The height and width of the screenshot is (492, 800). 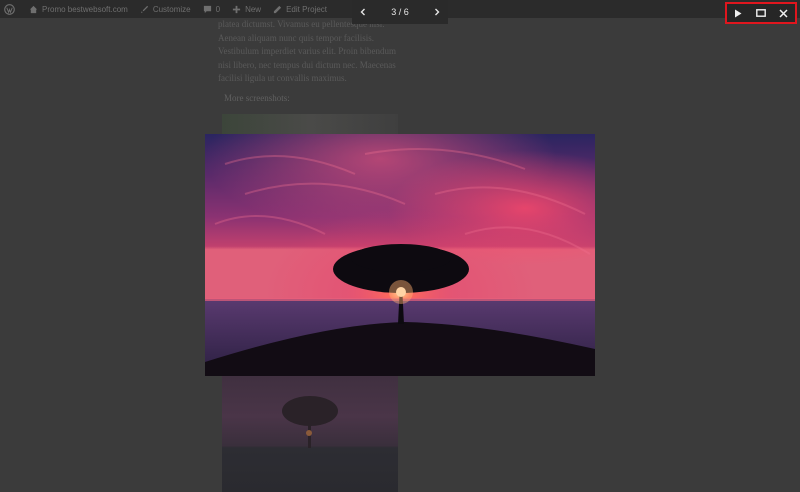 I want to click on lightbox-counter-bar: 3 / 6, so click(x=400, y=12).